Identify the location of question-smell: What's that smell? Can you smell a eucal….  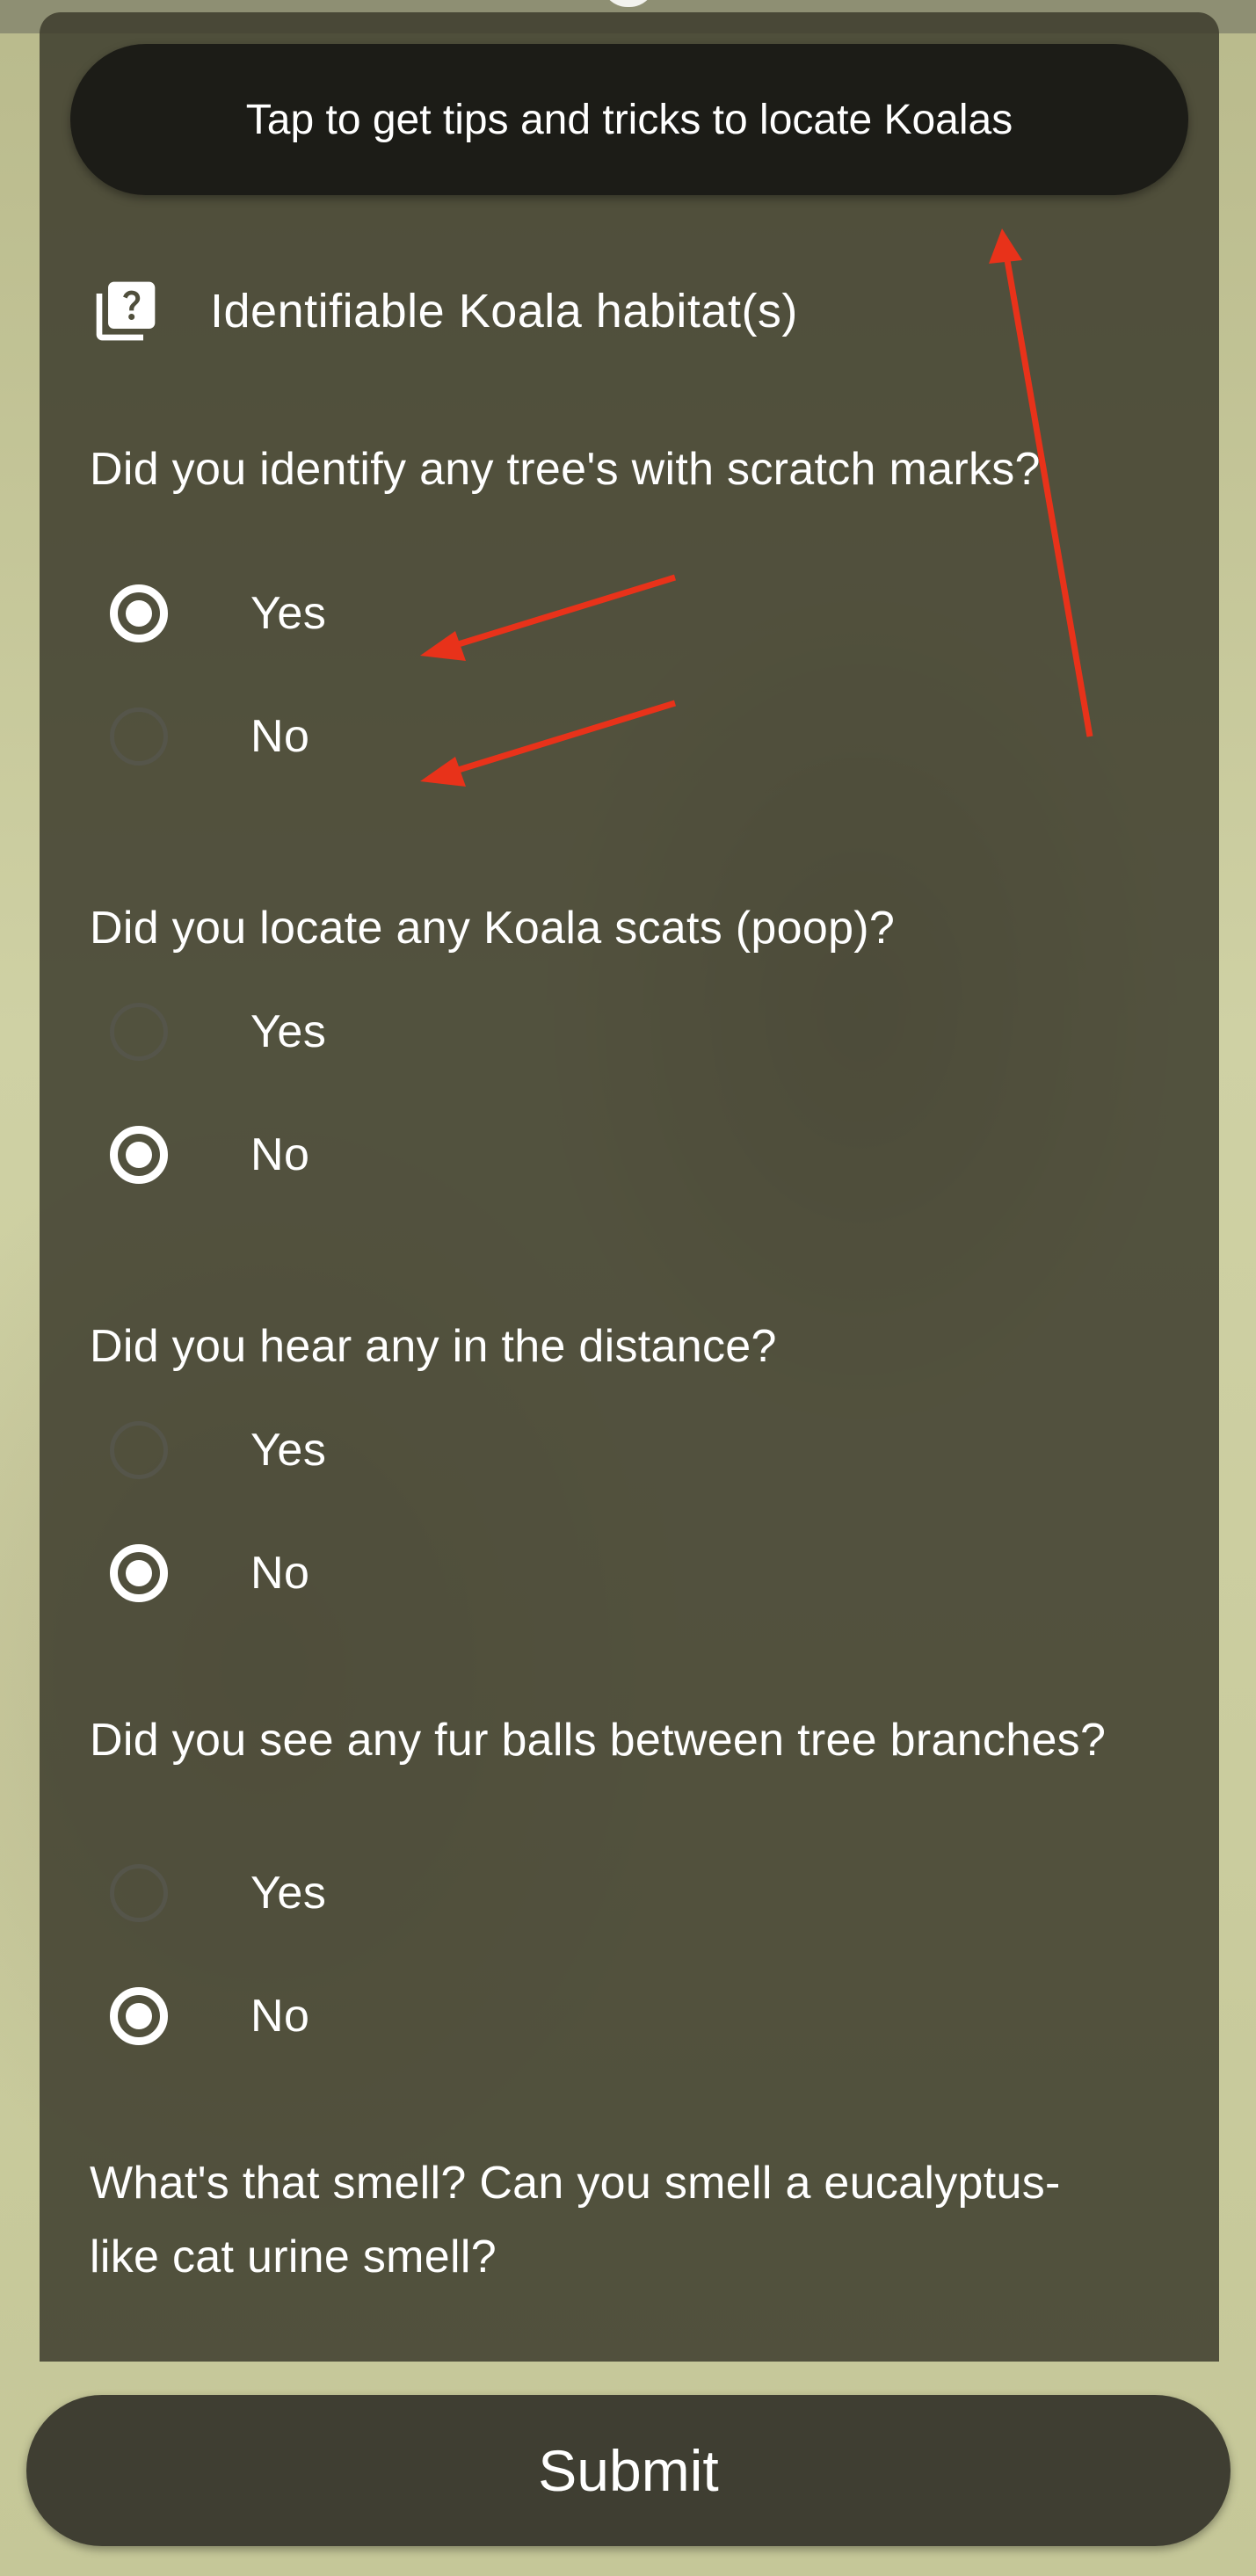
(575, 2220).